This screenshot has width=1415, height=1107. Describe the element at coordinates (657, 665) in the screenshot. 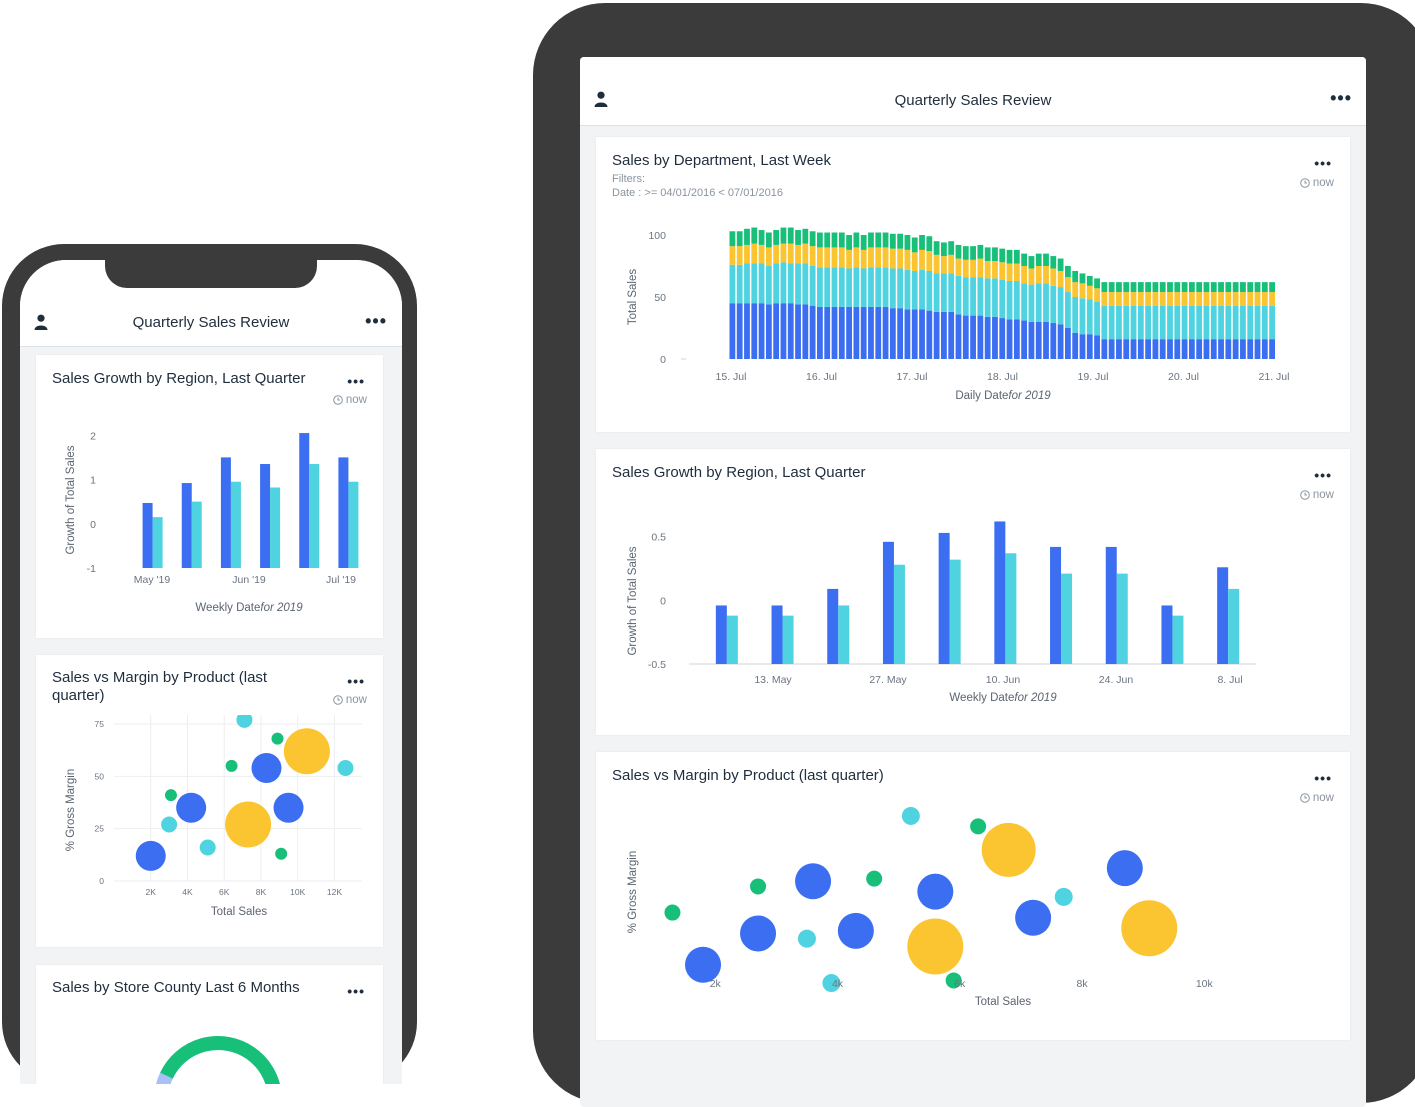

I see `y-tick-label: -0.5` at that location.